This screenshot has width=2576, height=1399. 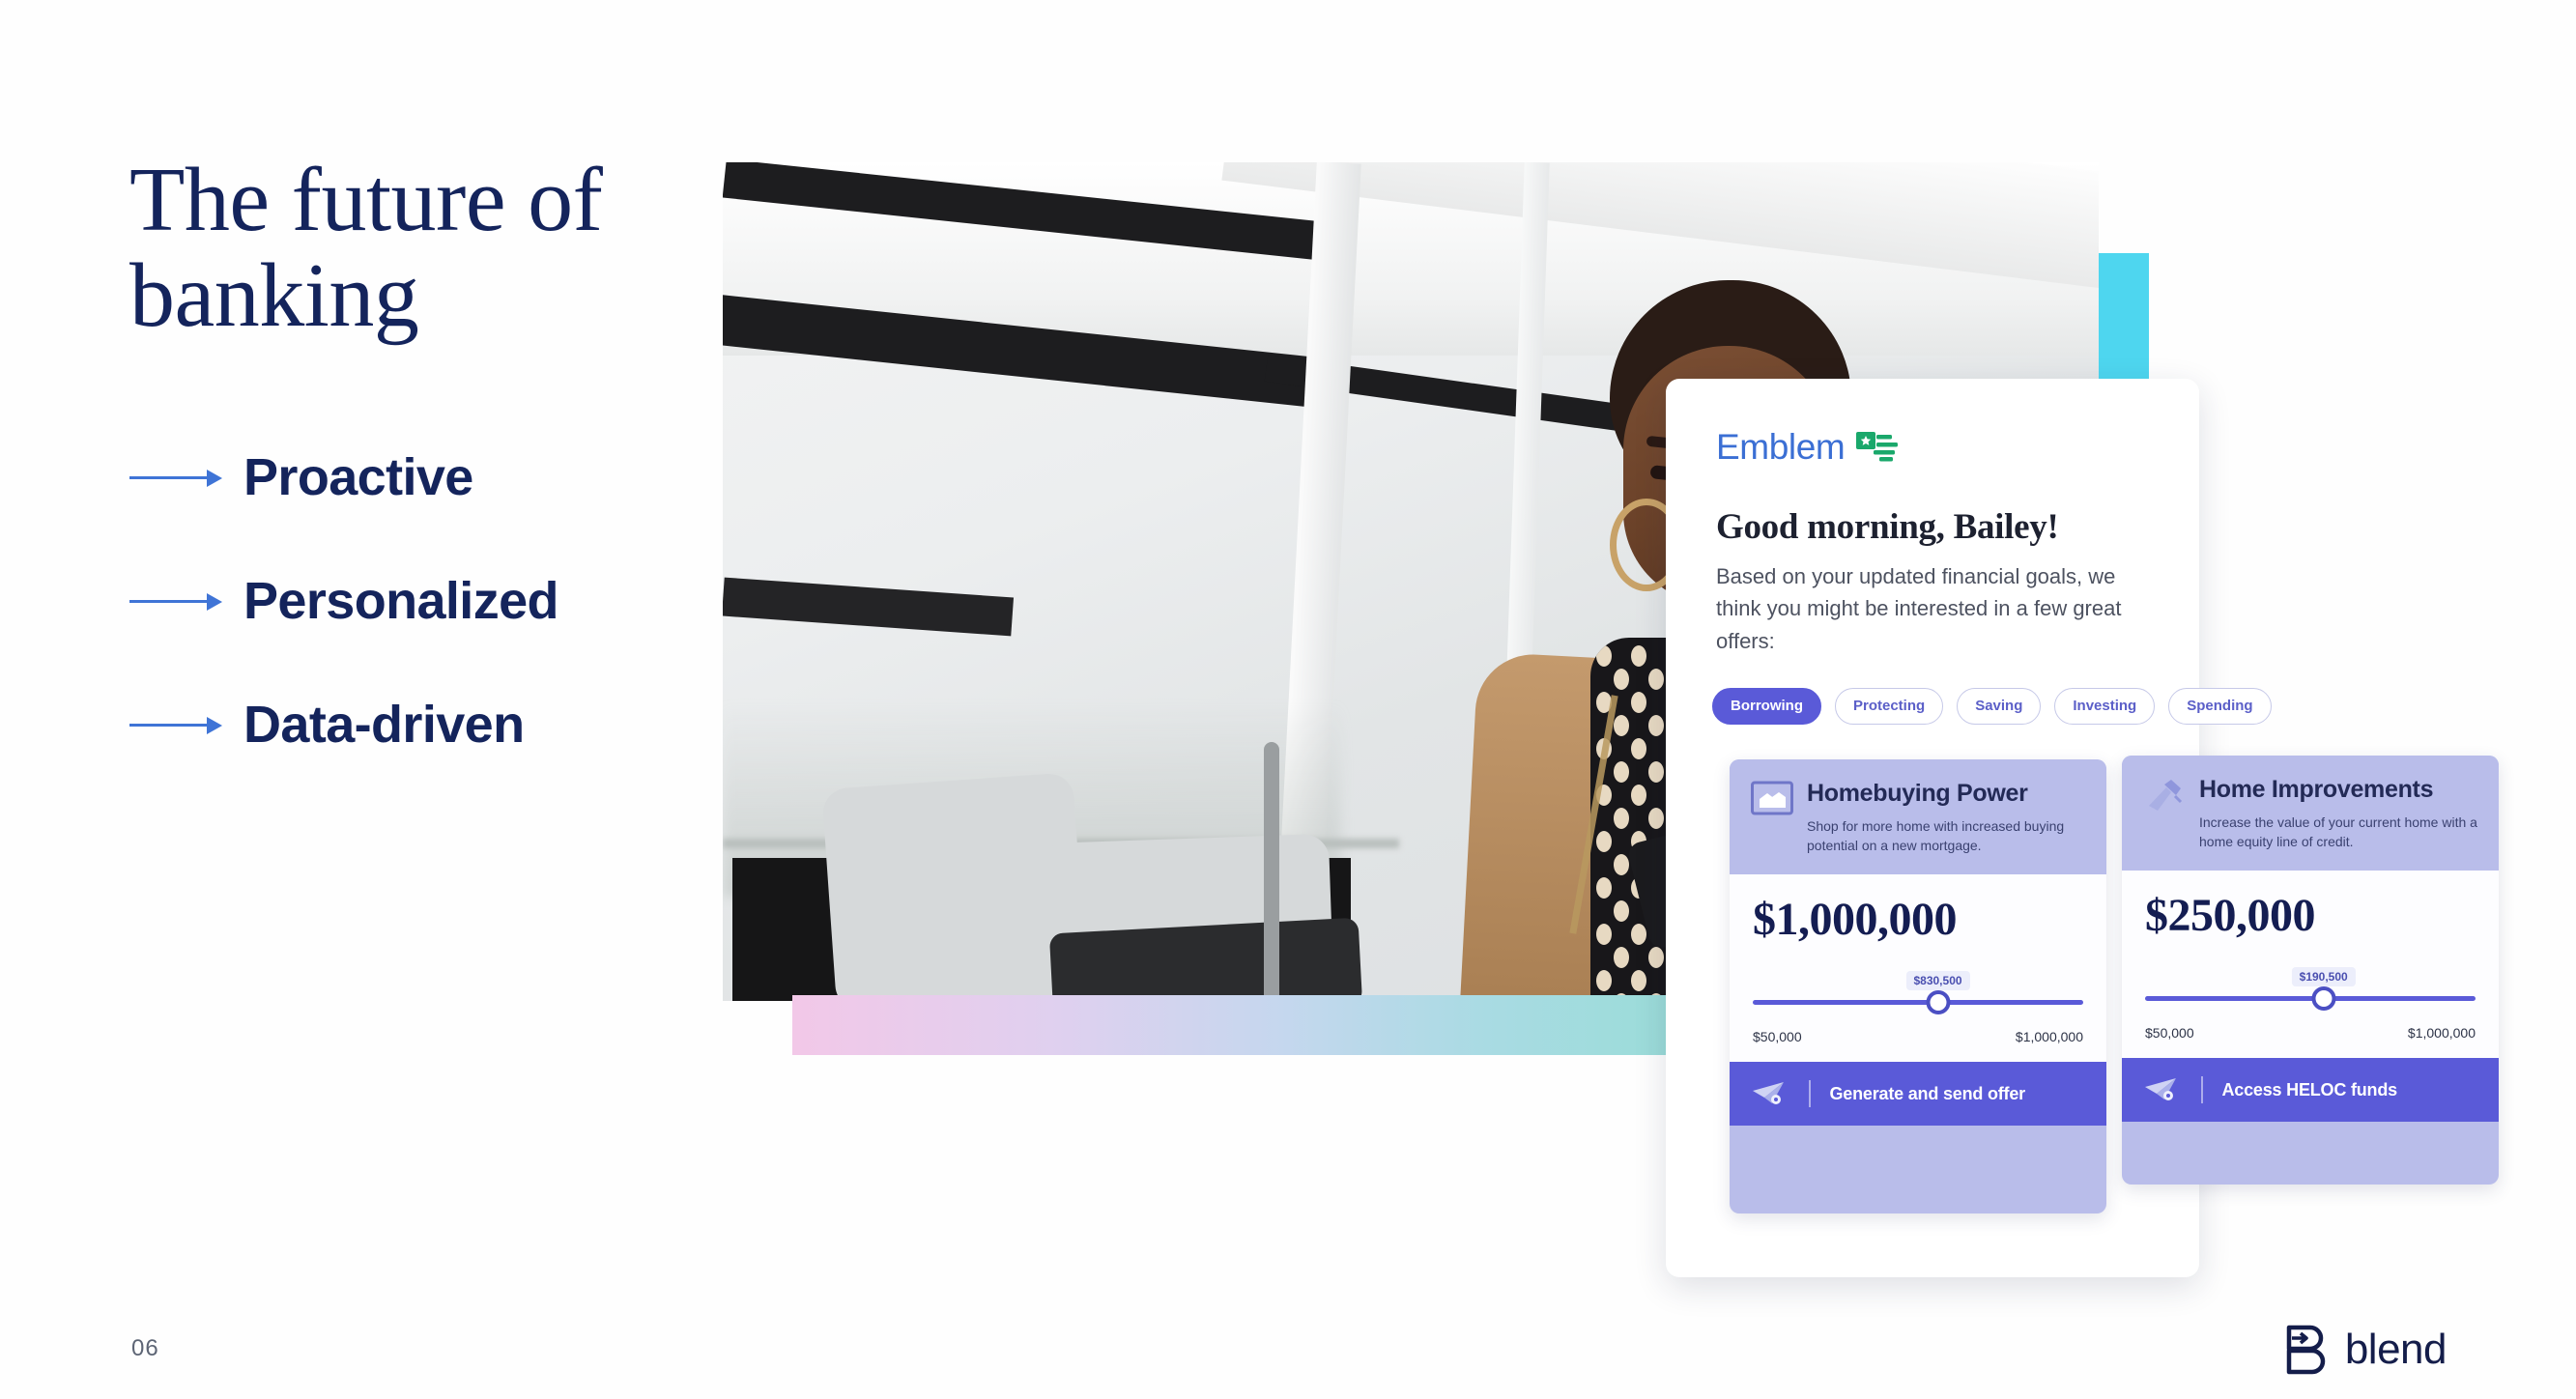 What do you see at coordinates (366, 248) in the screenshot?
I see `page-title: The future of banking` at bounding box center [366, 248].